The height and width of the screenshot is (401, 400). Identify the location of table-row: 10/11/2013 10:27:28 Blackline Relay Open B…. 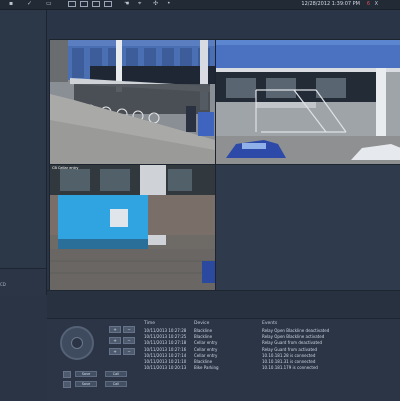
(270, 331).